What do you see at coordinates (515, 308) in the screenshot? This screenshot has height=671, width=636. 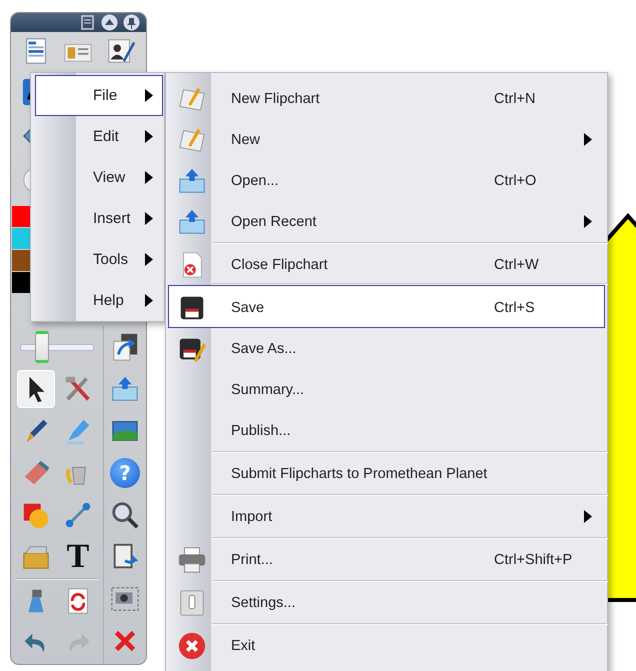 I see `shortcut-text: Ctrl+S` at bounding box center [515, 308].